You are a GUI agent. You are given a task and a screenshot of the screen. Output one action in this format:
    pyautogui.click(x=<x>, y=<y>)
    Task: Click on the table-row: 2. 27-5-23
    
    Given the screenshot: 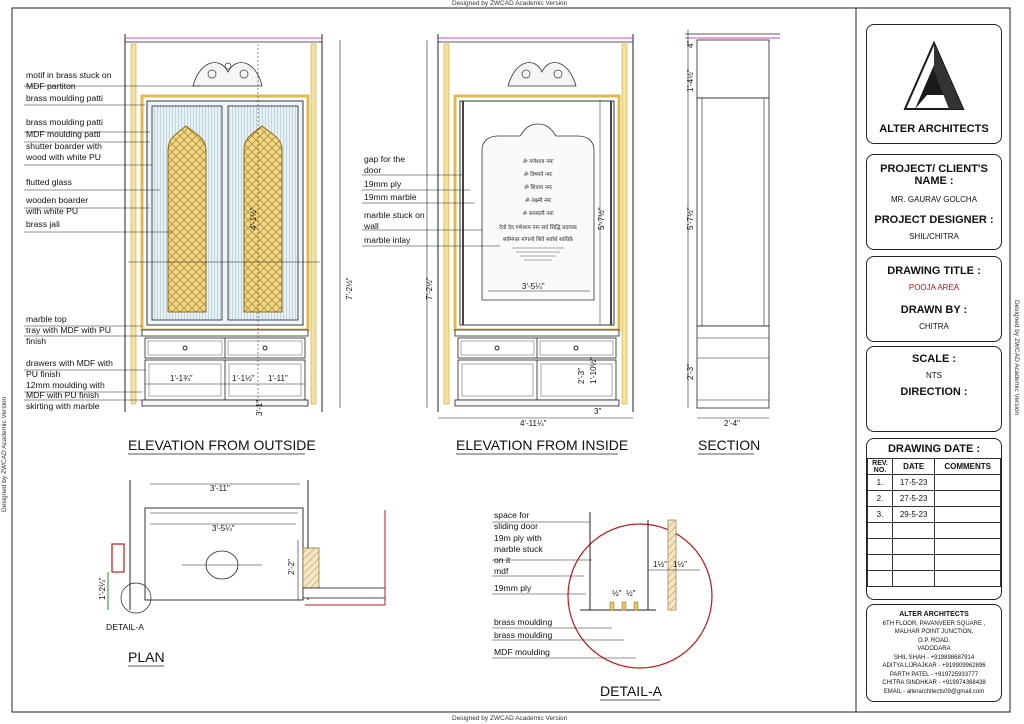 What is the action you would take?
    pyautogui.click(x=934, y=498)
    